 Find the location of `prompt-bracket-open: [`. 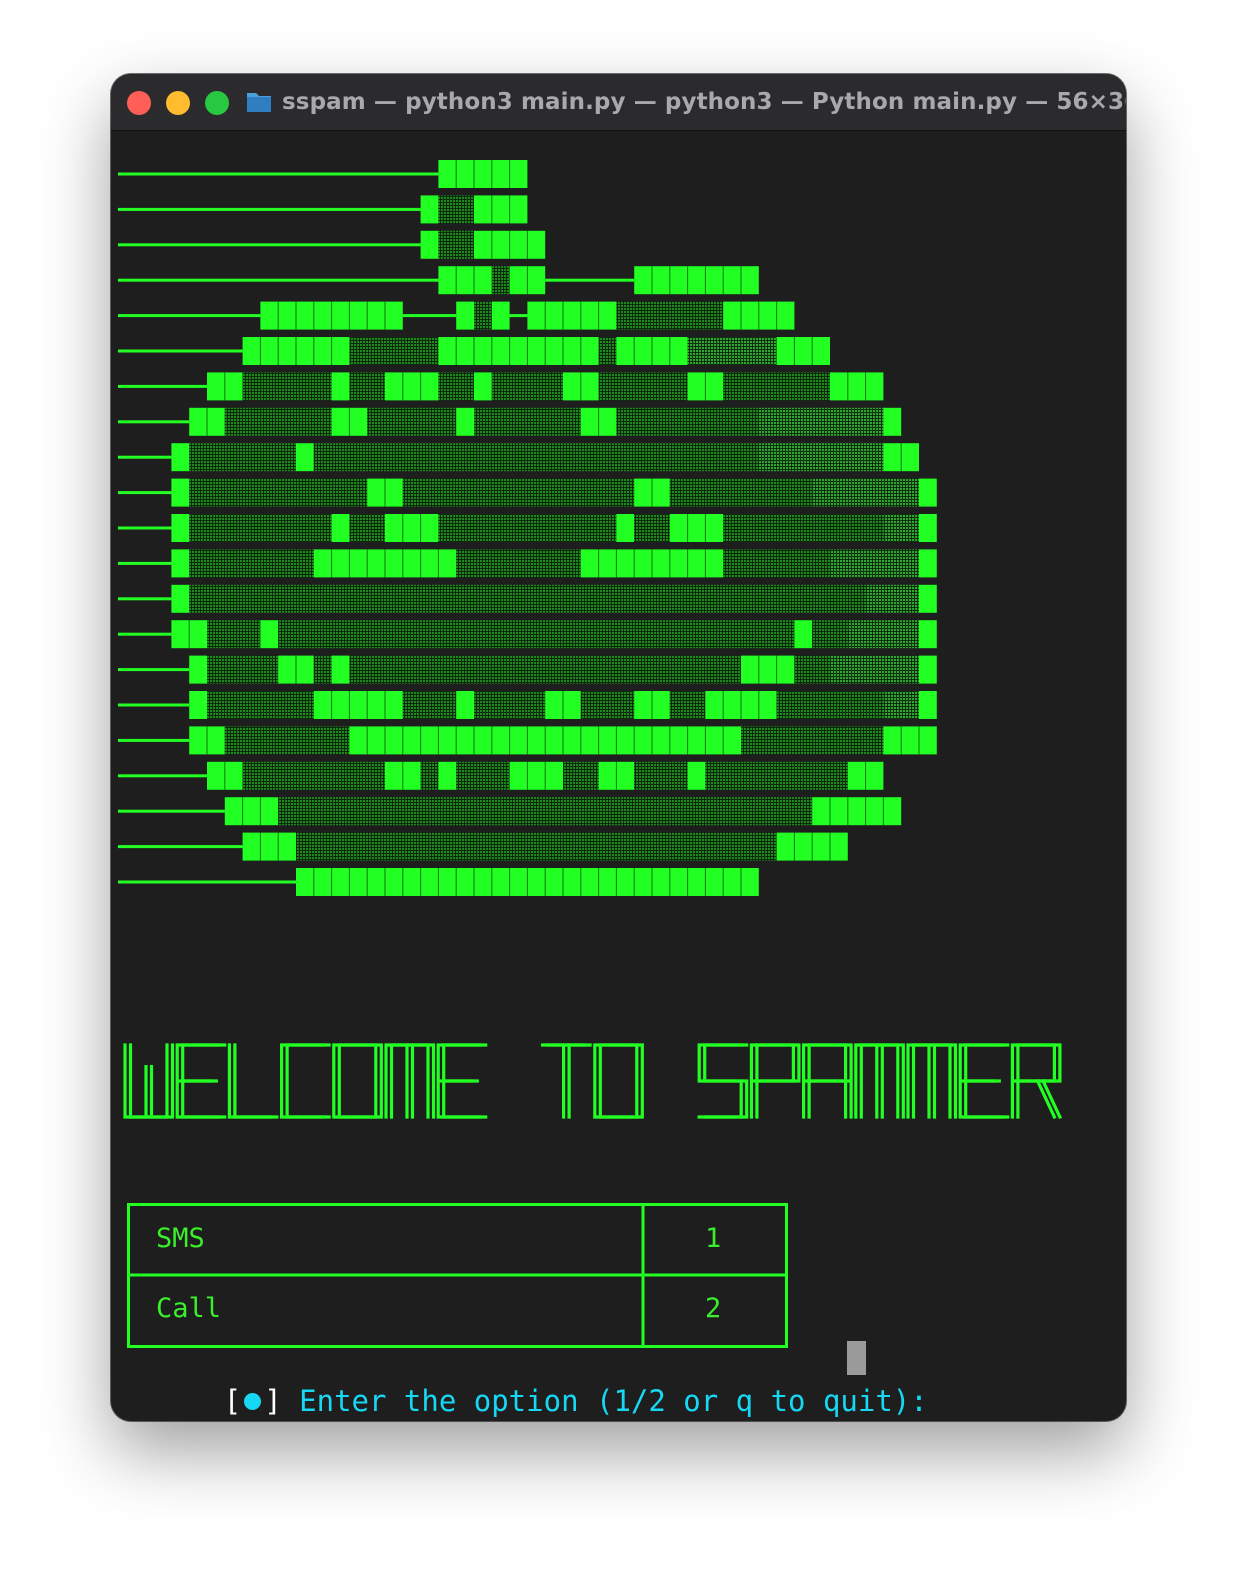

prompt-bracket-open: [ is located at coordinates (232, 1401).